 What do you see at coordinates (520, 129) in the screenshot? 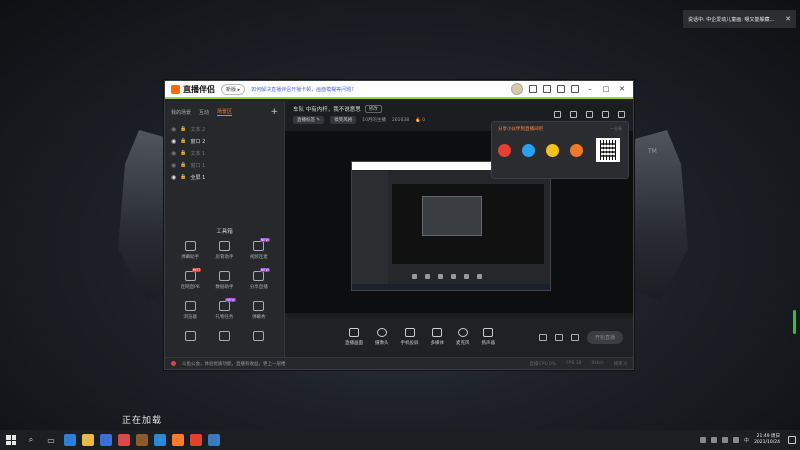
I see `share-popup-title: 分享小伙伴到直播间吧` at bounding box center [520, 129].